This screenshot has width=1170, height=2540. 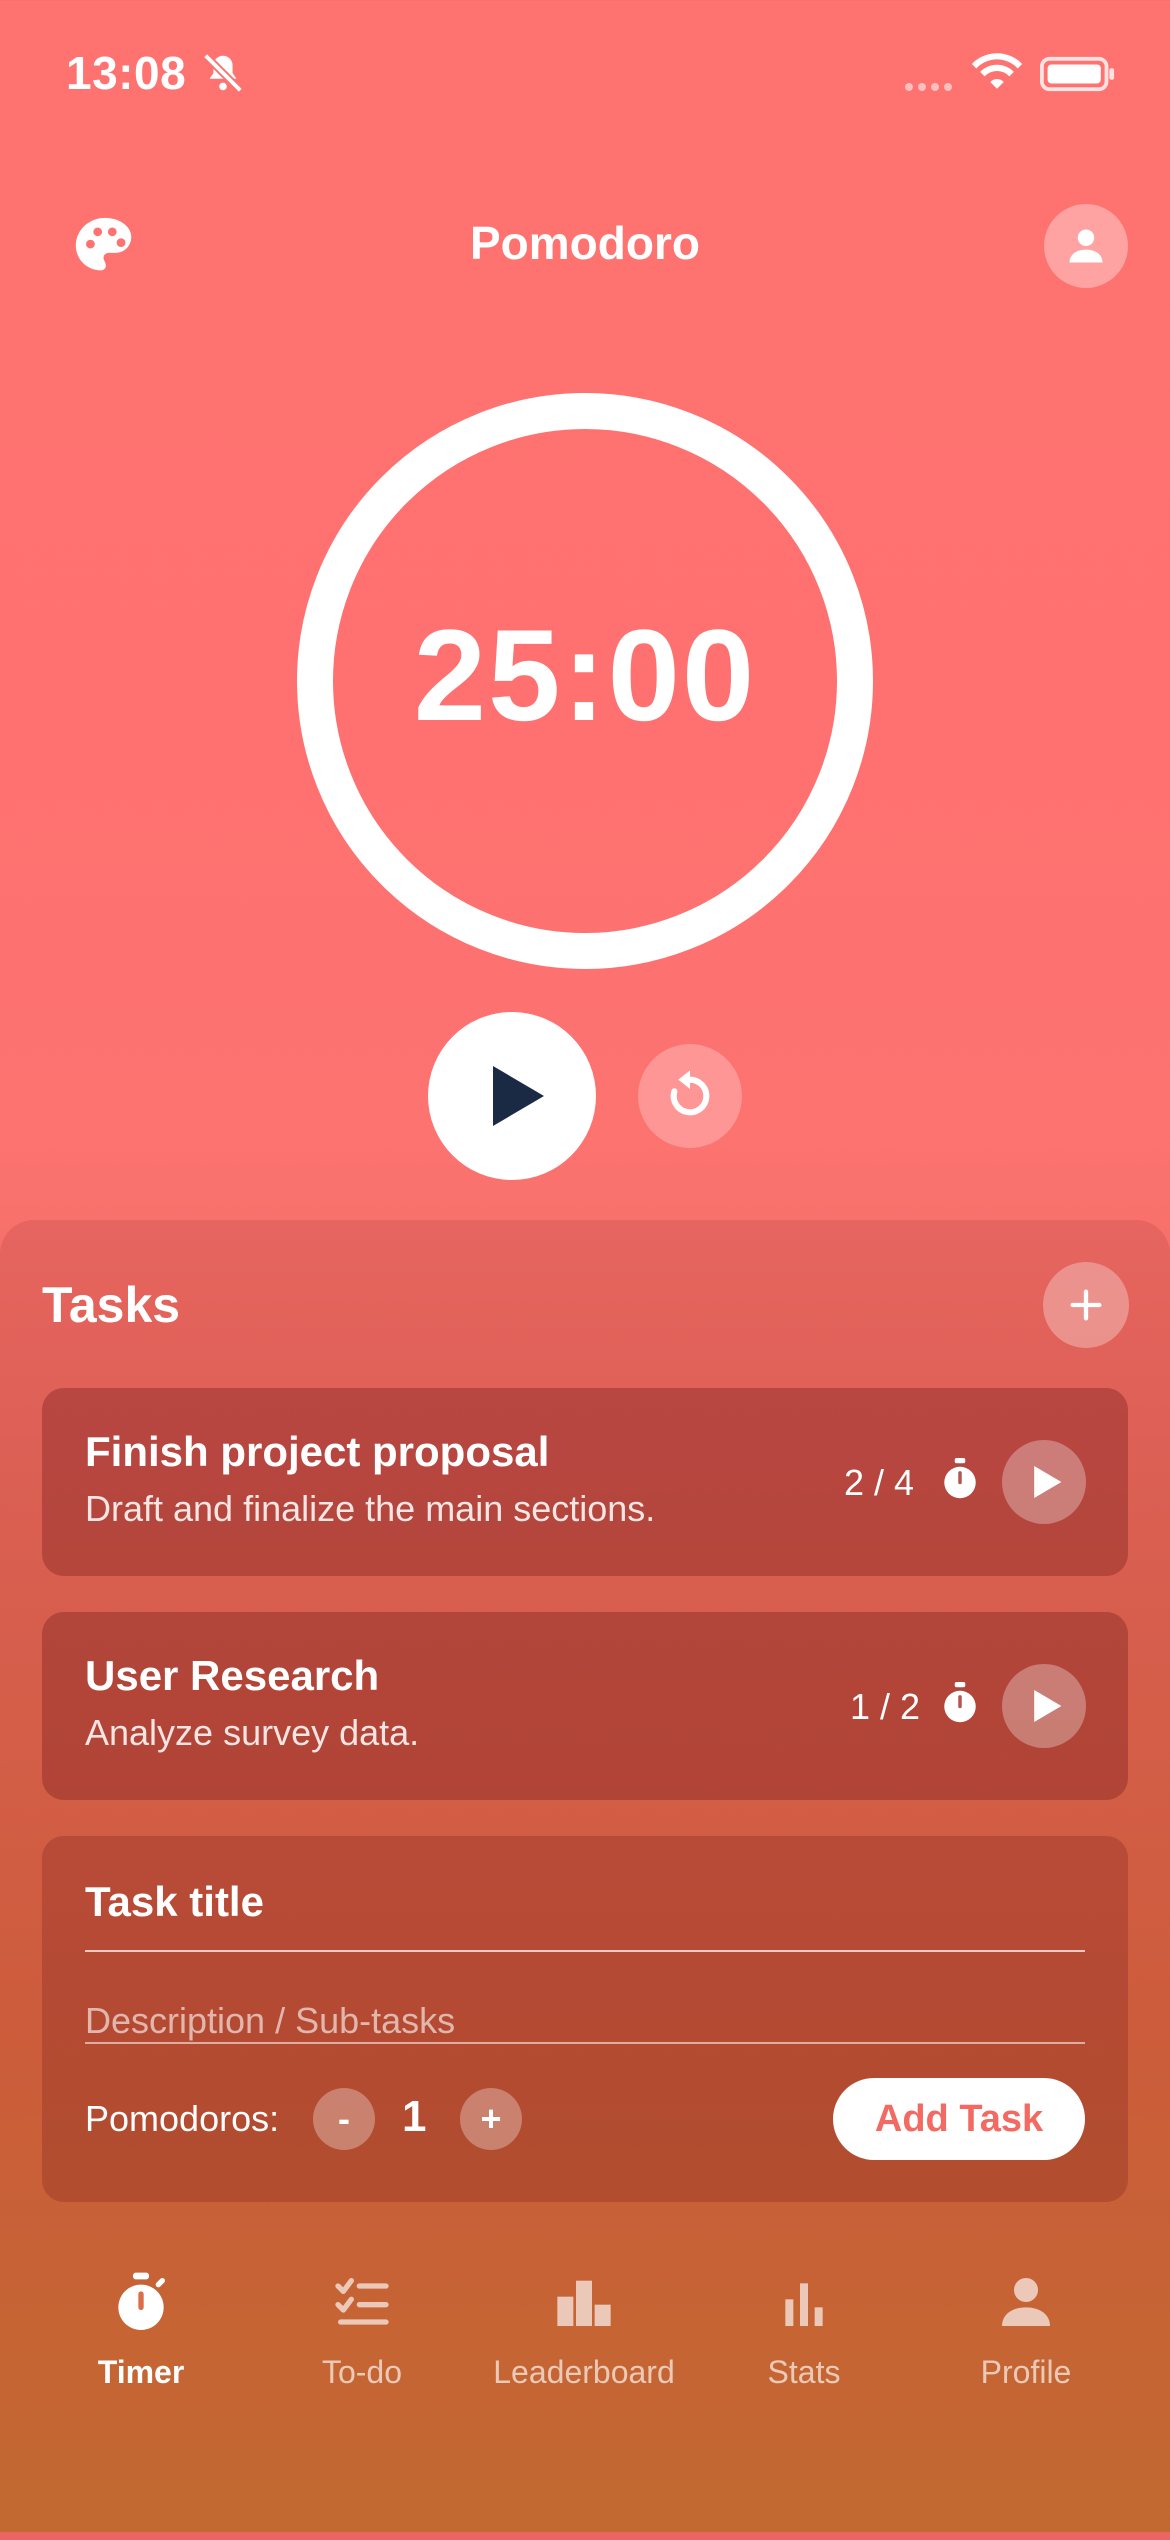 What do you see at coordinates (585, 2043) in the screenshot?
I see `description-underline` at bounding box center [585, 2043].